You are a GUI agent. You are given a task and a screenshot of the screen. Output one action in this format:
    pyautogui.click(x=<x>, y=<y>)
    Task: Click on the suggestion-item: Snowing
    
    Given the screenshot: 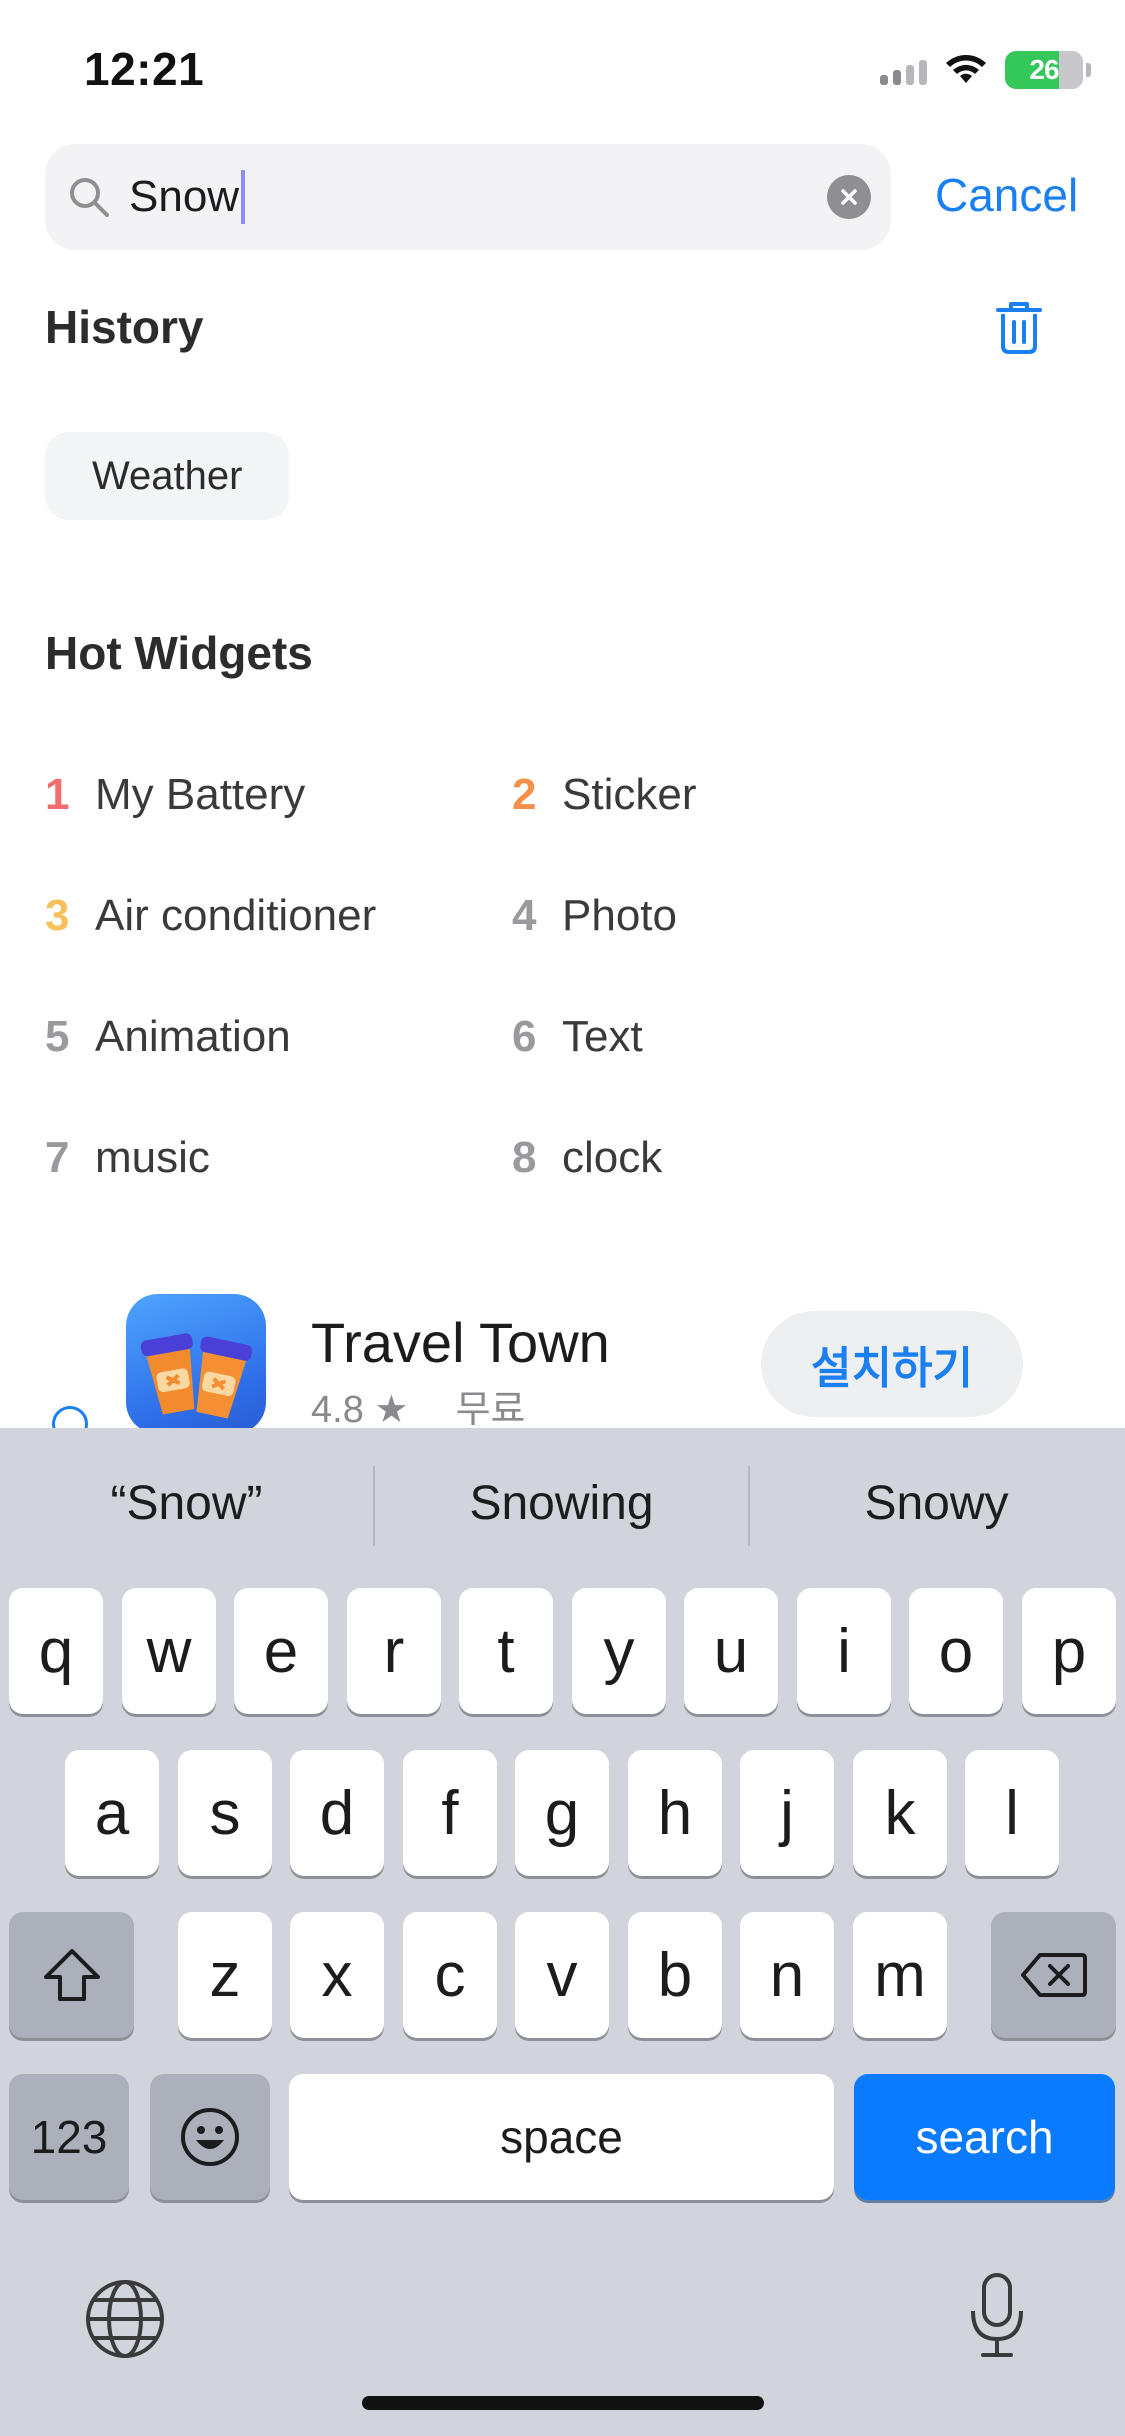 What is the action you would take?
    pyautogui.click(x=561, y=1503)
    